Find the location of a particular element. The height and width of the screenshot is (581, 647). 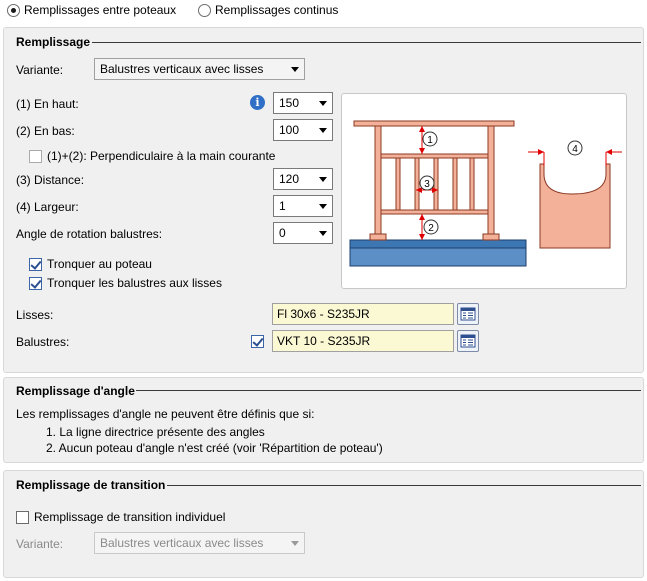

en-bas-label: (2) En bas: is located at coordinates (45, 131).